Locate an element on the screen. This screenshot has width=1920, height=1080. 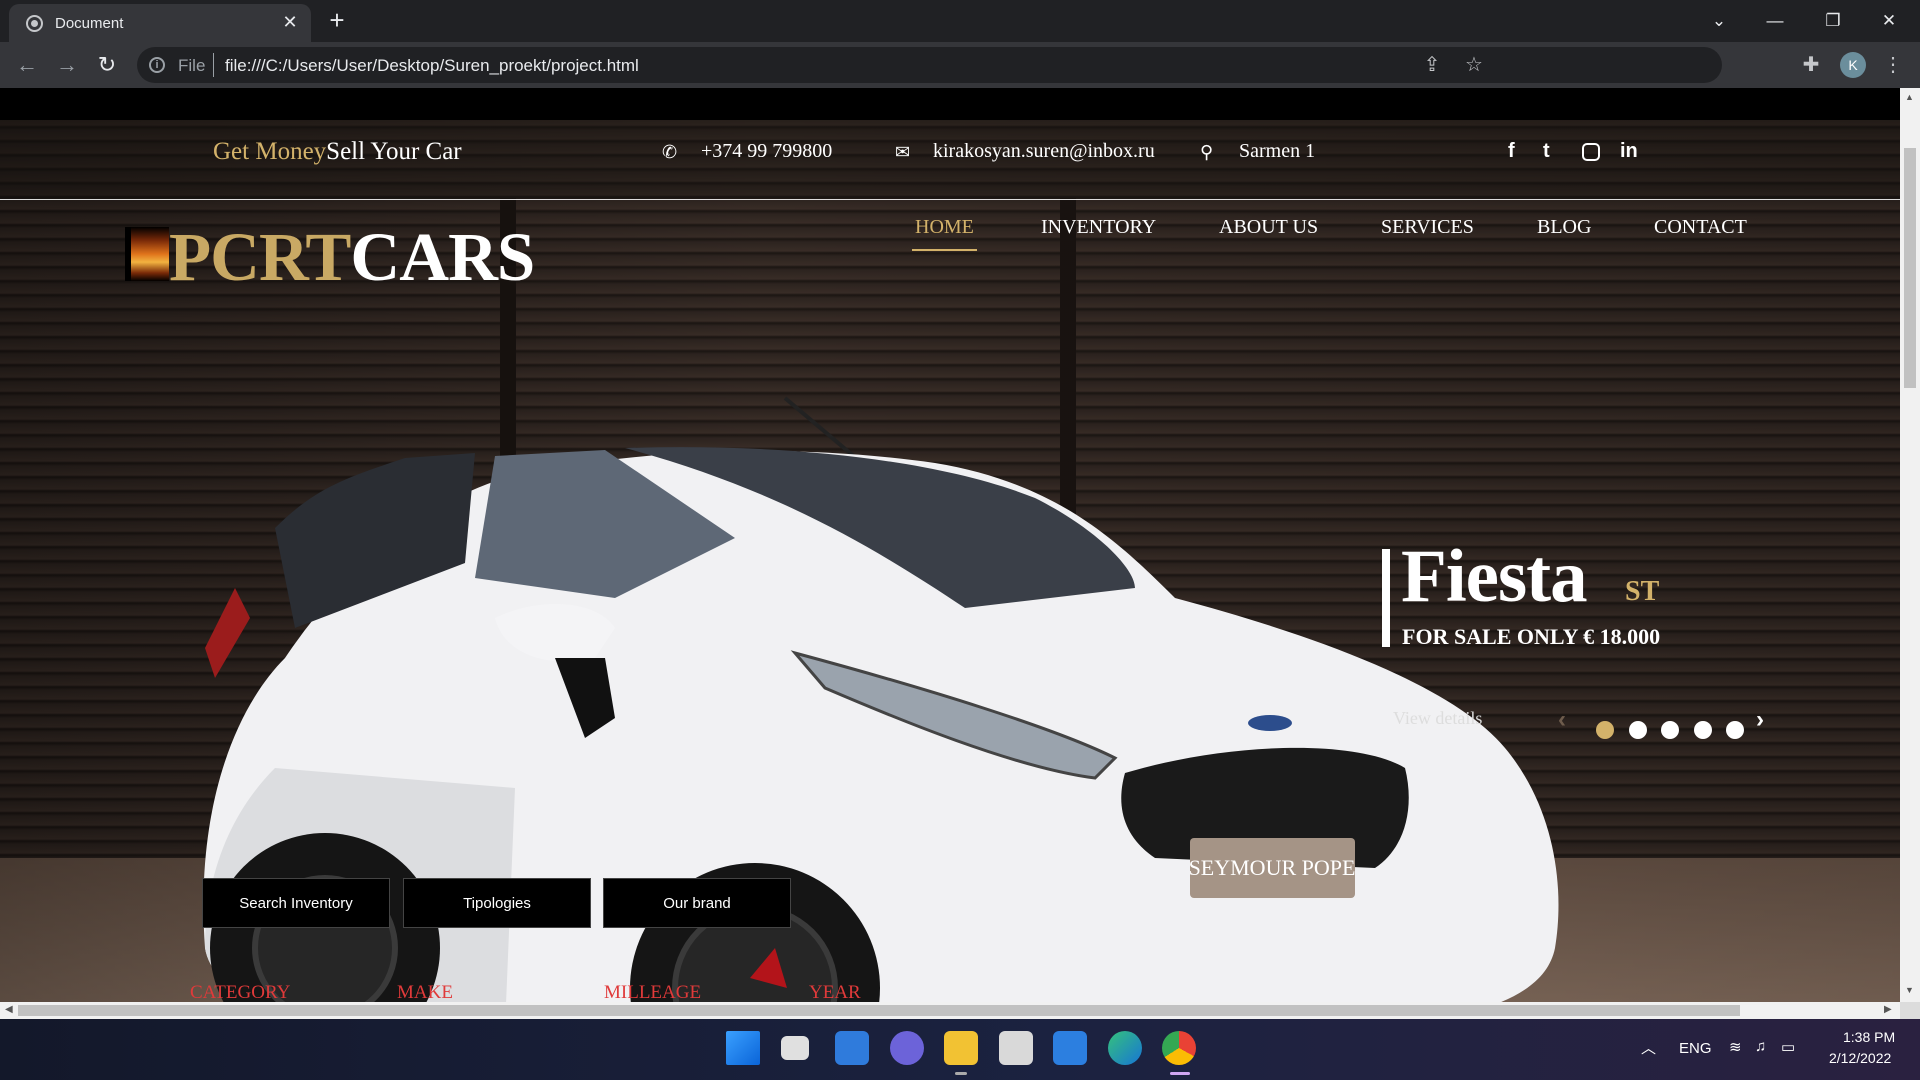
scroll-down-icon: ▼ is located at coordinates (1909, 990).